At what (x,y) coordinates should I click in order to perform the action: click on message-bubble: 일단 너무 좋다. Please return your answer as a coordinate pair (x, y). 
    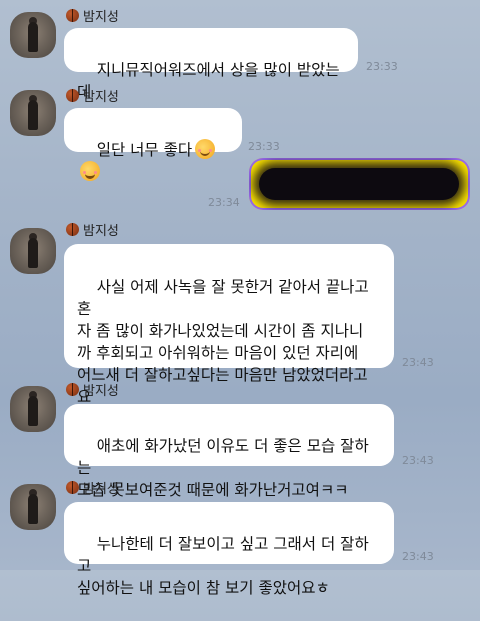
    Looking at the image, I should click on (153, 144).